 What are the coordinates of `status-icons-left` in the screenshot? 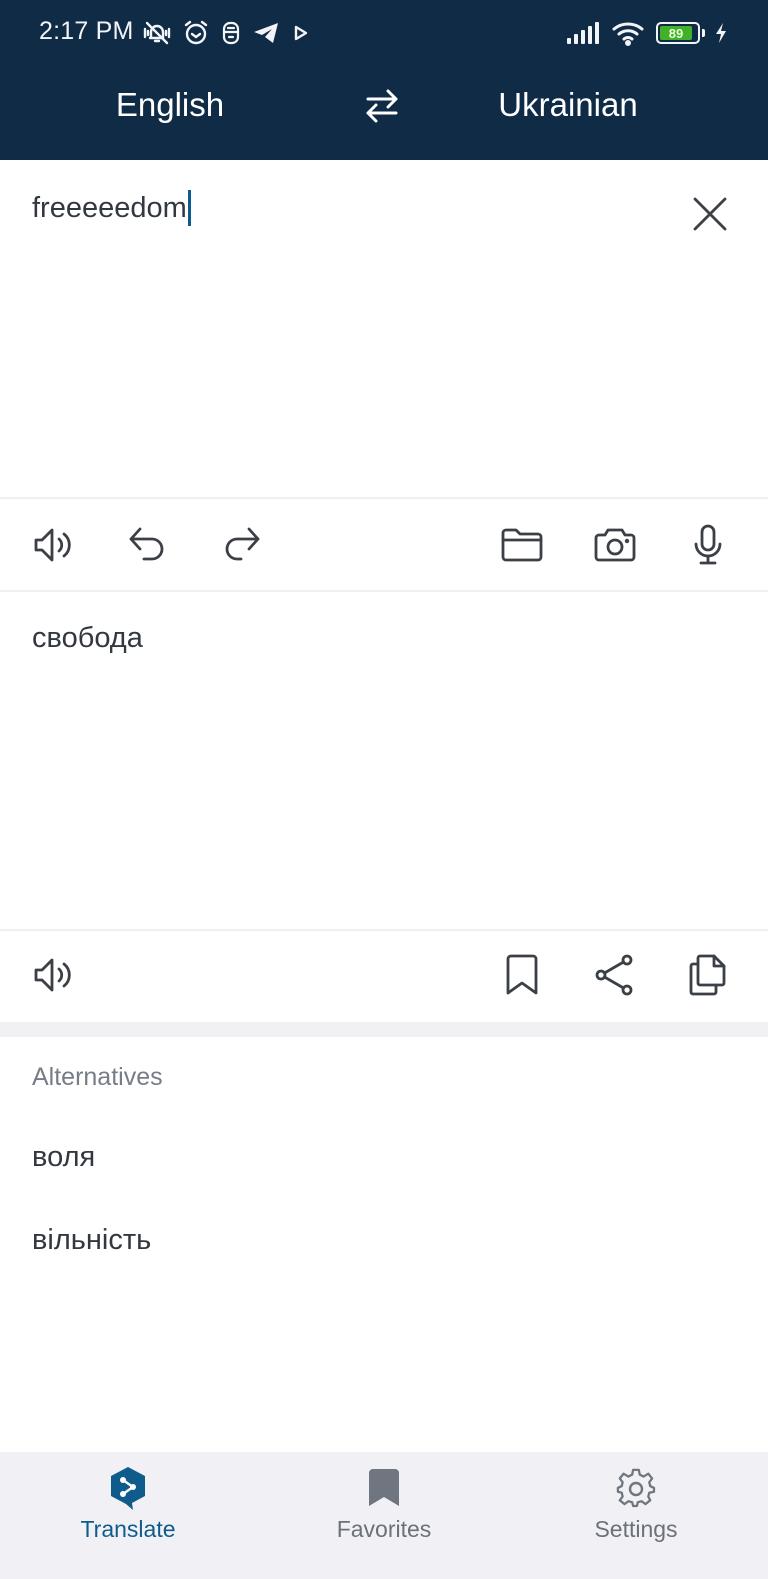 It's located at (227, 33).